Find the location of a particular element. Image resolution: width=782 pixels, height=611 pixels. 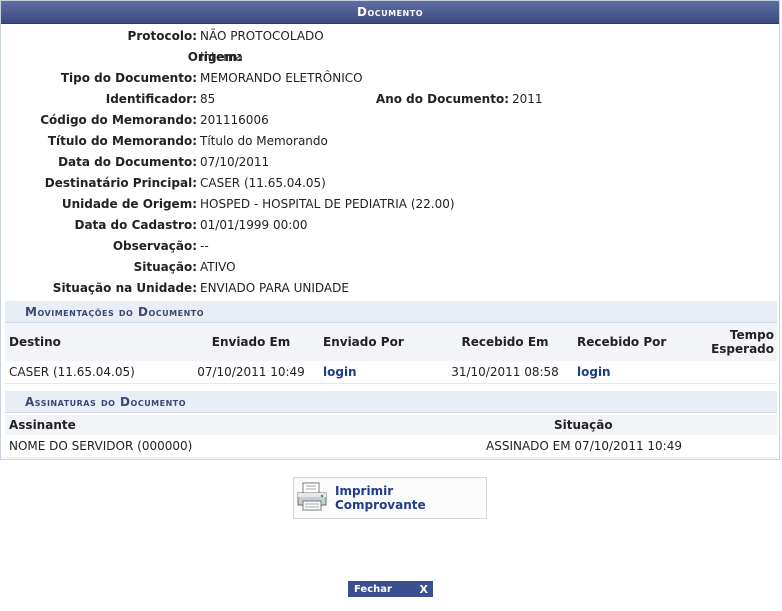

situacao-unidade-row: Situação na Unidade: is located at coordinates (99, 288).